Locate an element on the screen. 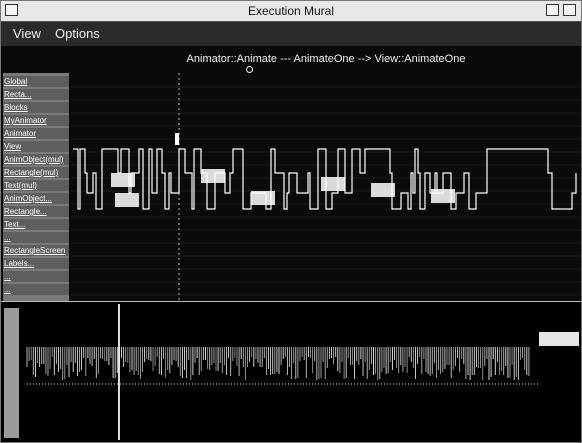 The width and height of the screenshot is (582, 443). class-label: Animator is located at coordinates (36, 133).